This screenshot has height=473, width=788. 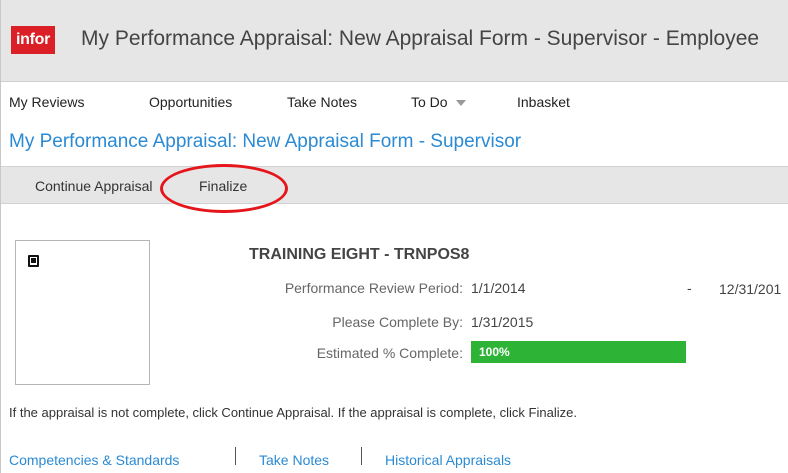 I want to click on nav-to-do: To Do, so click(x=438, y=102).